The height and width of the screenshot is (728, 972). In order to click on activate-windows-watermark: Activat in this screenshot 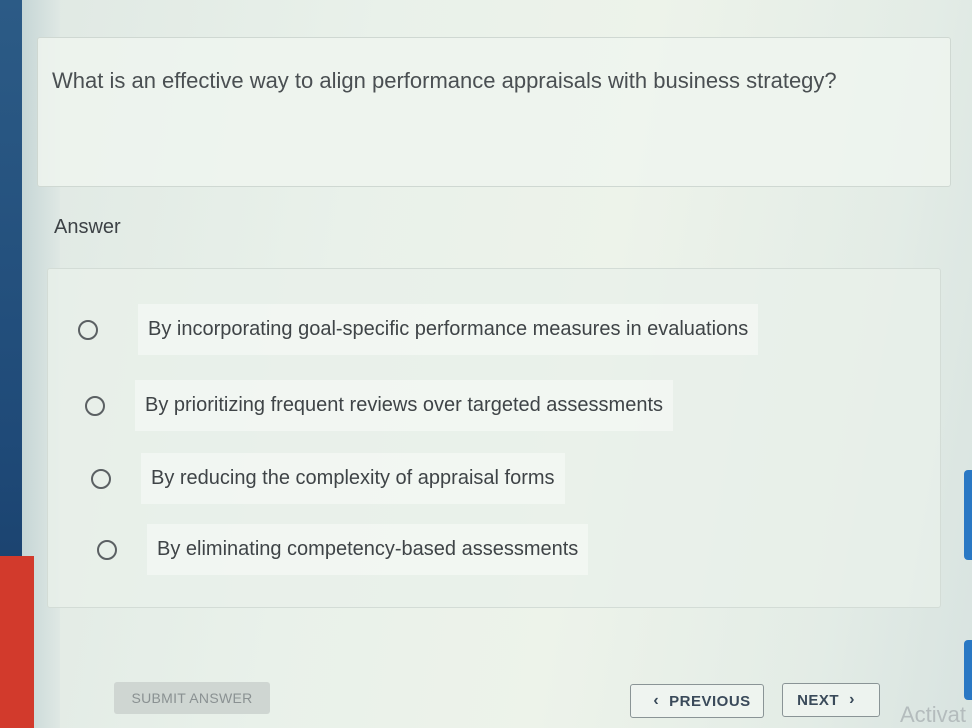, I will do `click(933, 714)`.